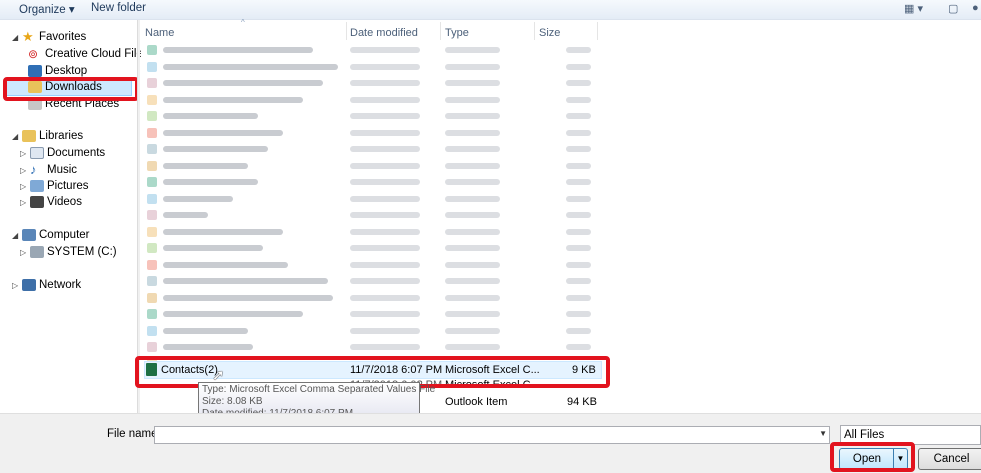 This screenshot has width=981, height=473. Describe the element at coordinates (47, 9) in the screenshot. I see `organize-button: Organize ▾` at that location.